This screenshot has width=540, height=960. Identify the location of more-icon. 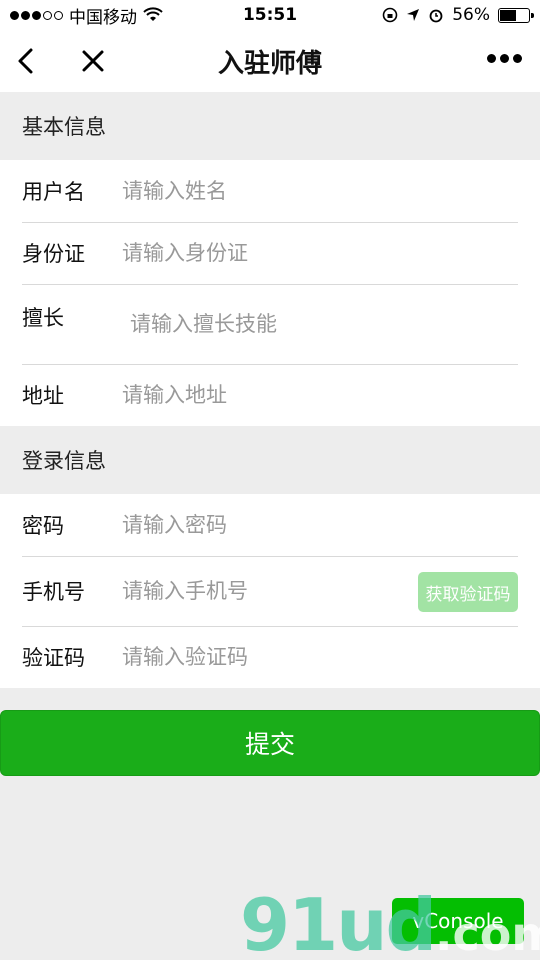
(504, 58).